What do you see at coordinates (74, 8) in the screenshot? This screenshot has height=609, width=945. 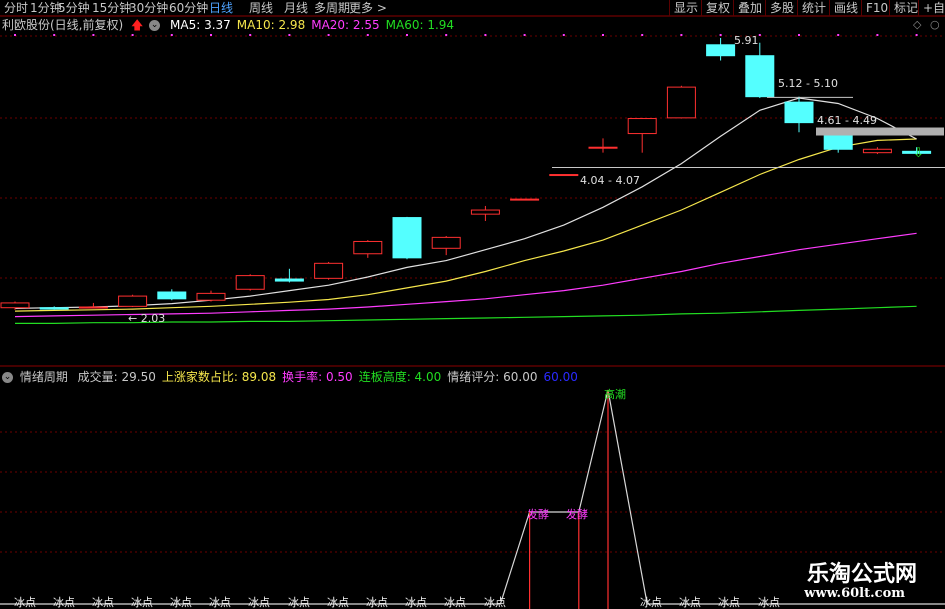 I see `tab-2: 5分钟` at bounding box center [74, 8].